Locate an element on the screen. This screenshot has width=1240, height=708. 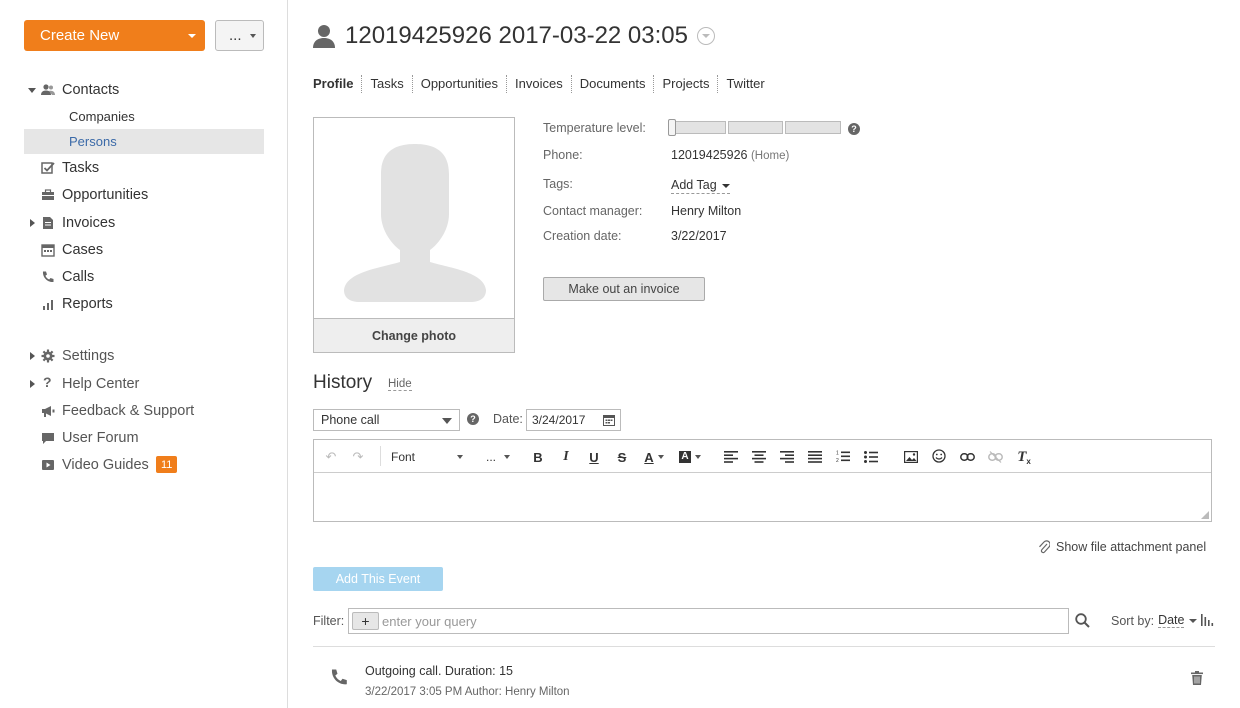
tab-profile: Profile is located at coordinates (337, 84).